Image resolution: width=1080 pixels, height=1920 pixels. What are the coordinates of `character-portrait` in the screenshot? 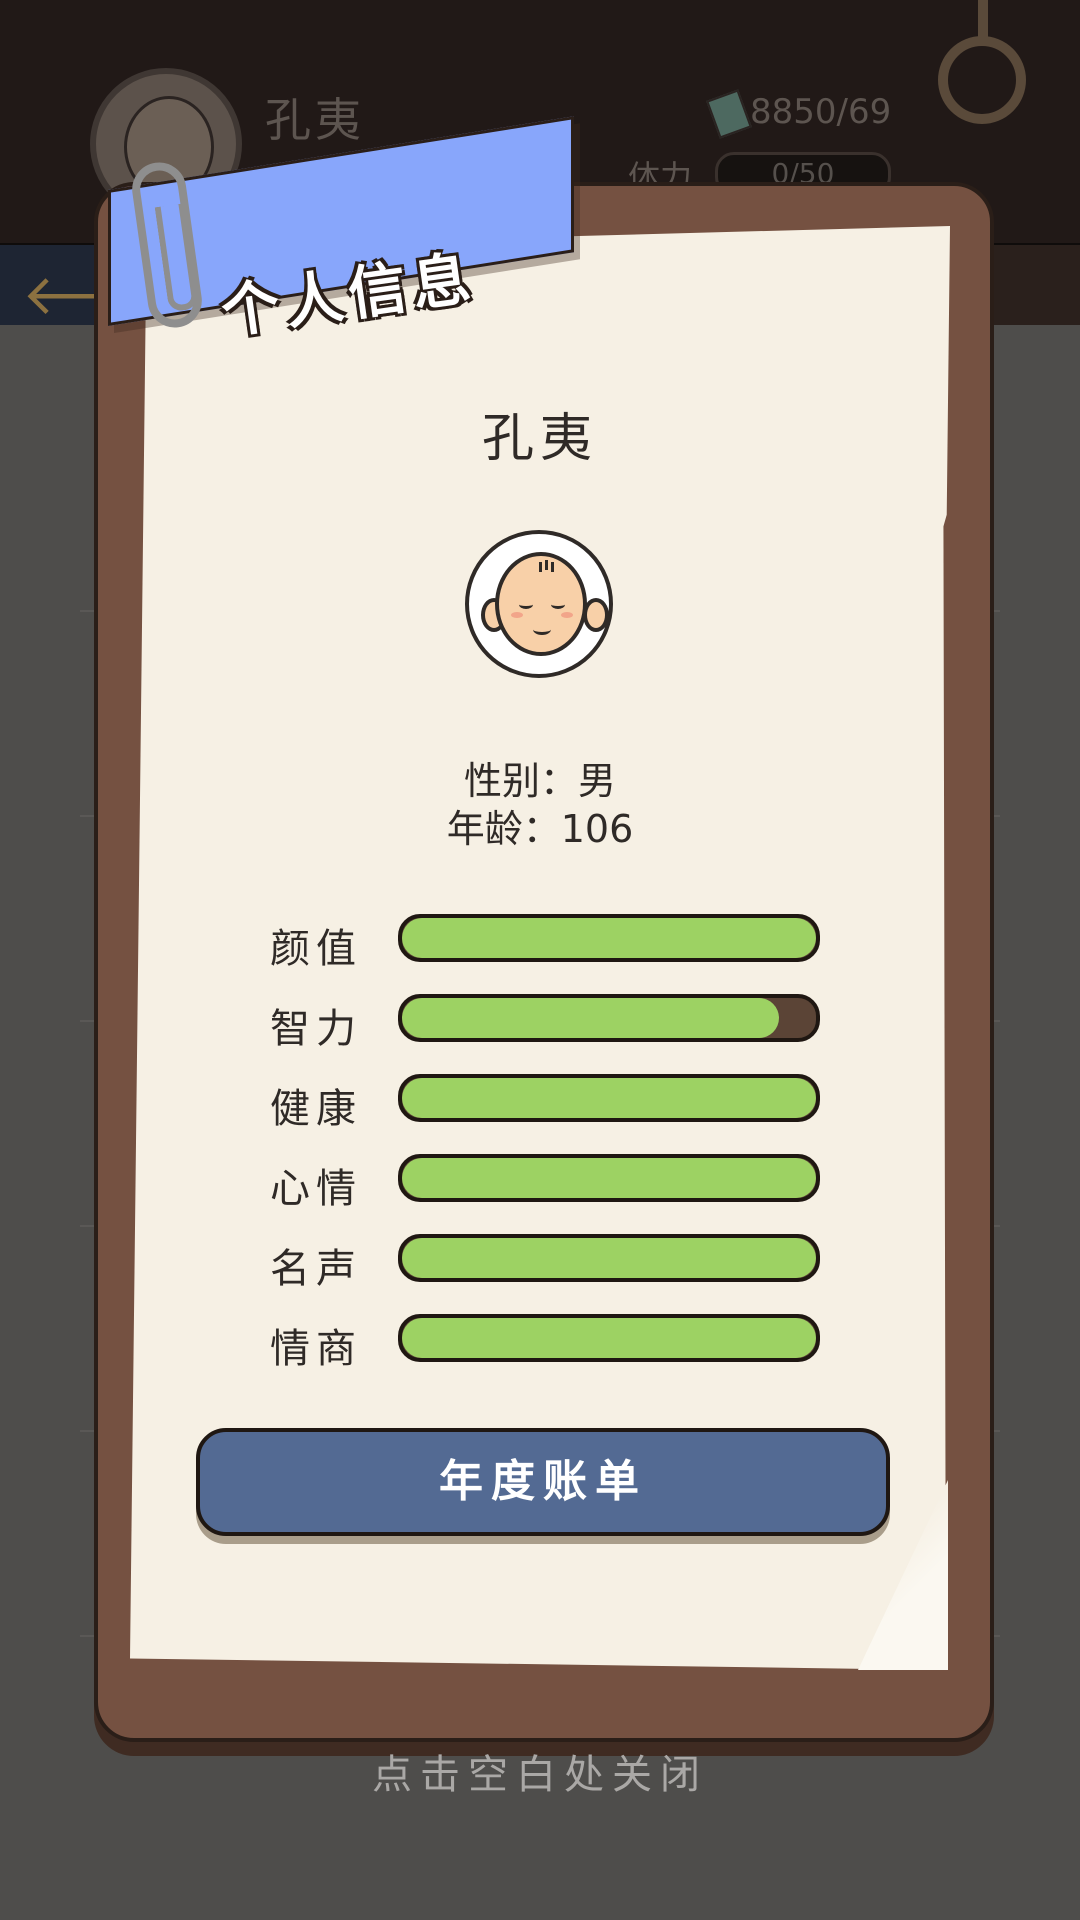 It's located at (539, 604).